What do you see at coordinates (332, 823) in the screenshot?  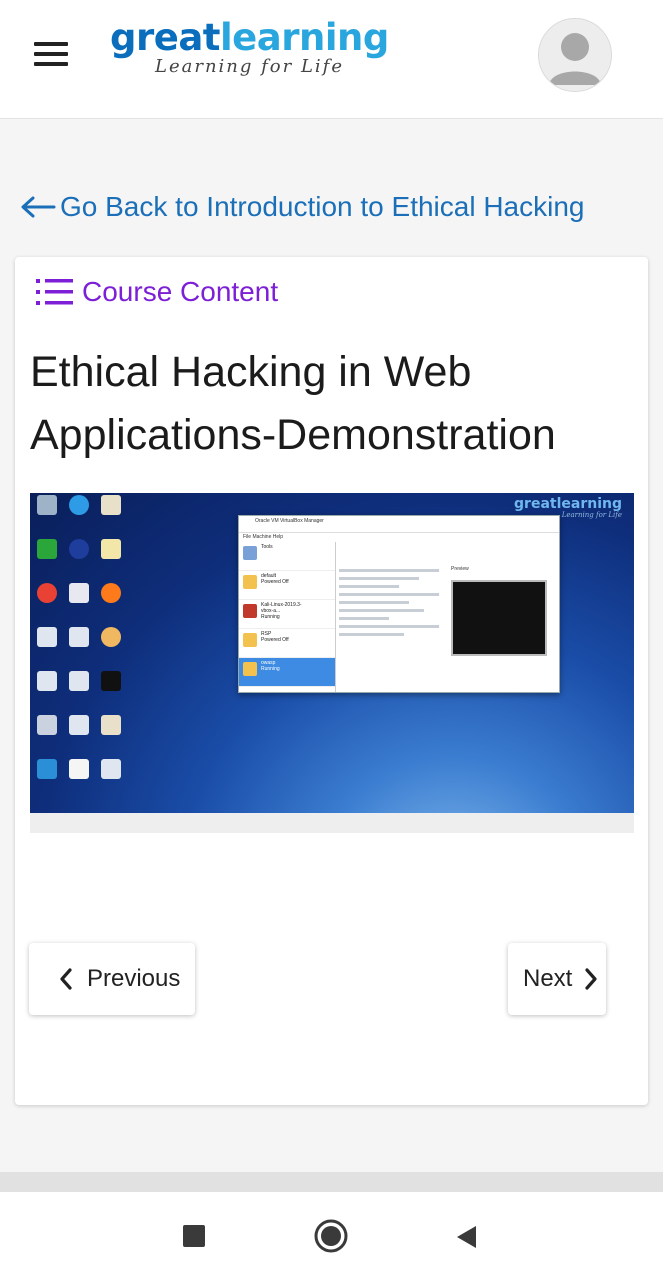 I see `video-progress-area` at bounding box center [332, 823].